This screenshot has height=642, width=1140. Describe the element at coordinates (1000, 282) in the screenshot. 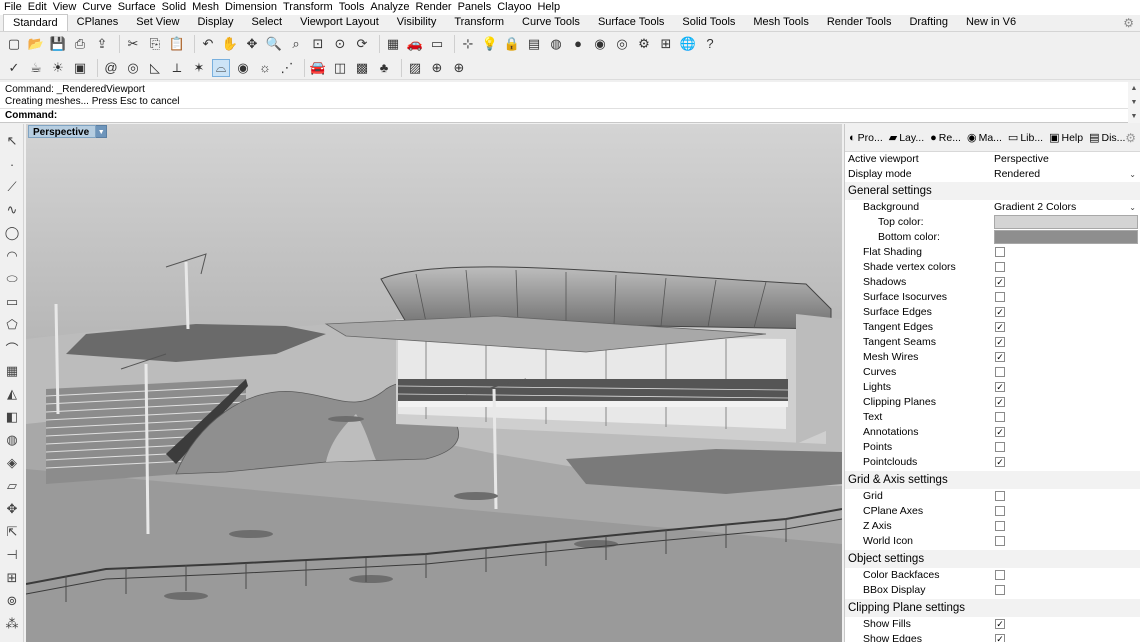

I see `setting-shadows-checkbox: ✓` at that location.